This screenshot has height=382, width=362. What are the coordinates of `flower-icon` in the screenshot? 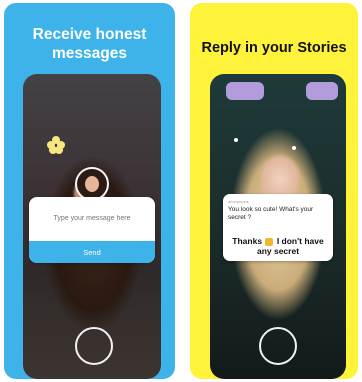 It's located at (56, 145).